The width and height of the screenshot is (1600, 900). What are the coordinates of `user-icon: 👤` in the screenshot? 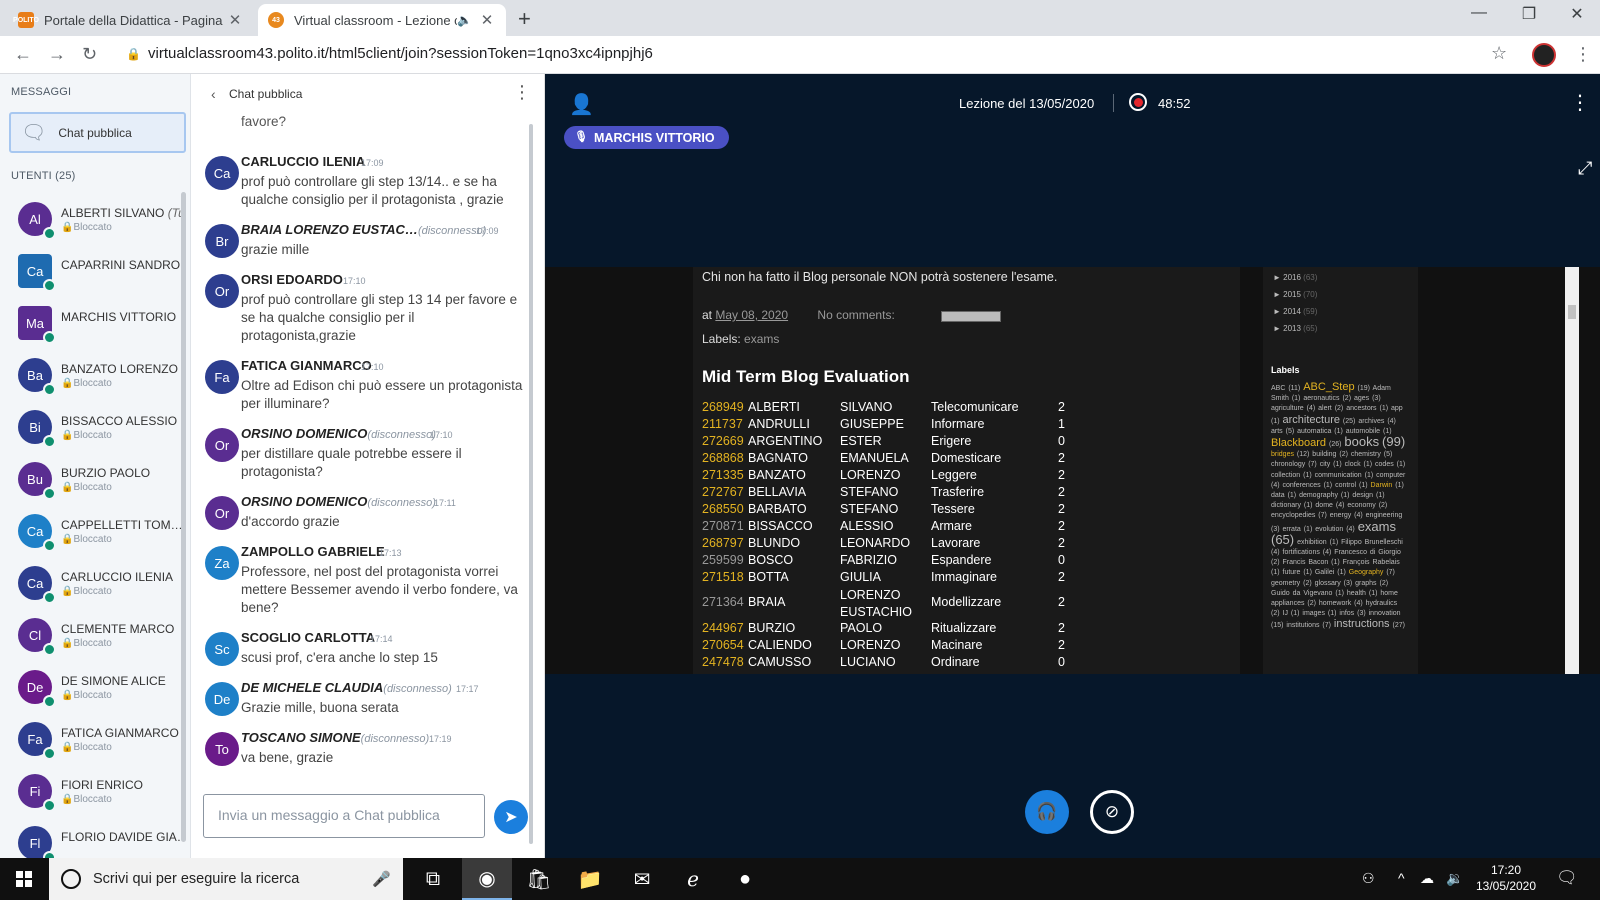 It's located at (581, 104).